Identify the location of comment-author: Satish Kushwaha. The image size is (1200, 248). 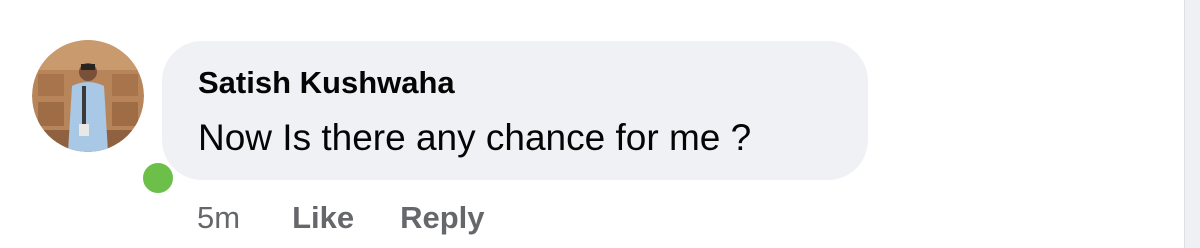
(326, 83).